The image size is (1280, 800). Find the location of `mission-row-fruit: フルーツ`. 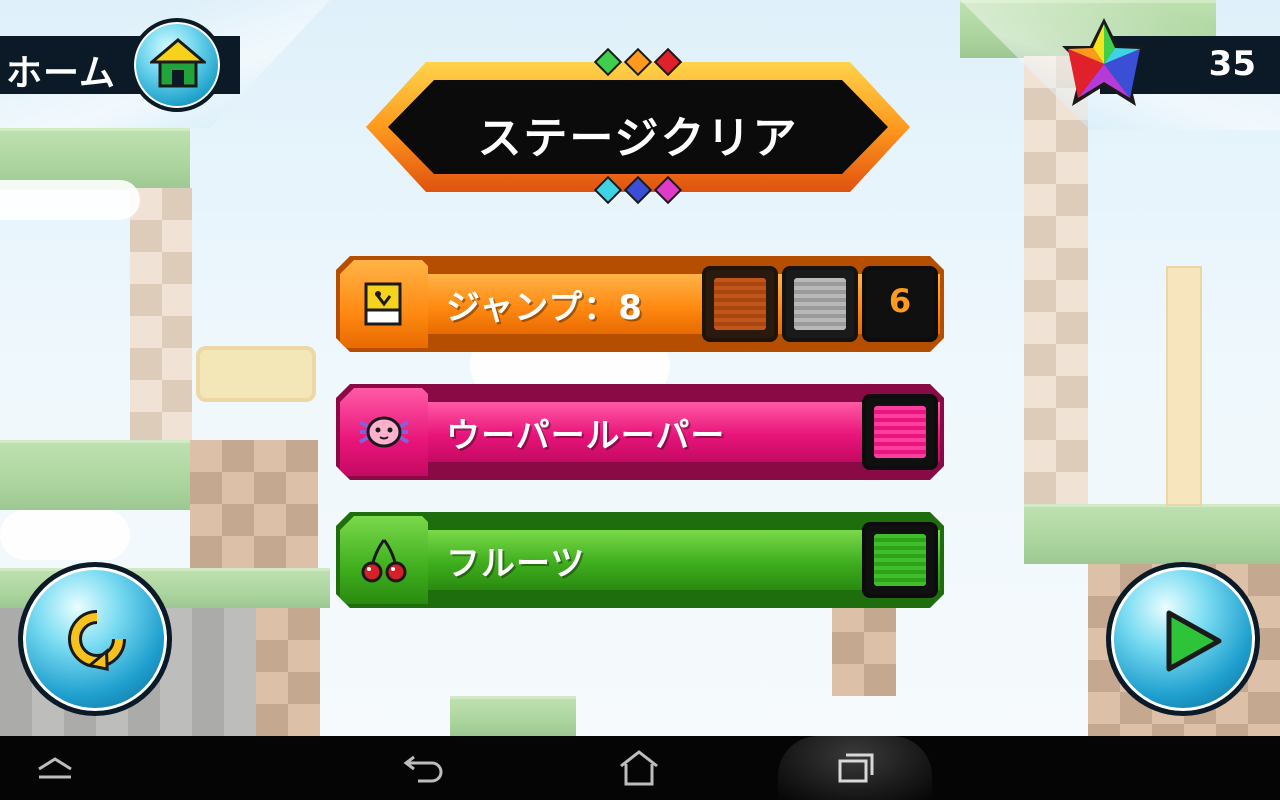

mission-row-fruit: フルーツ is located at coordinates (640, 560).